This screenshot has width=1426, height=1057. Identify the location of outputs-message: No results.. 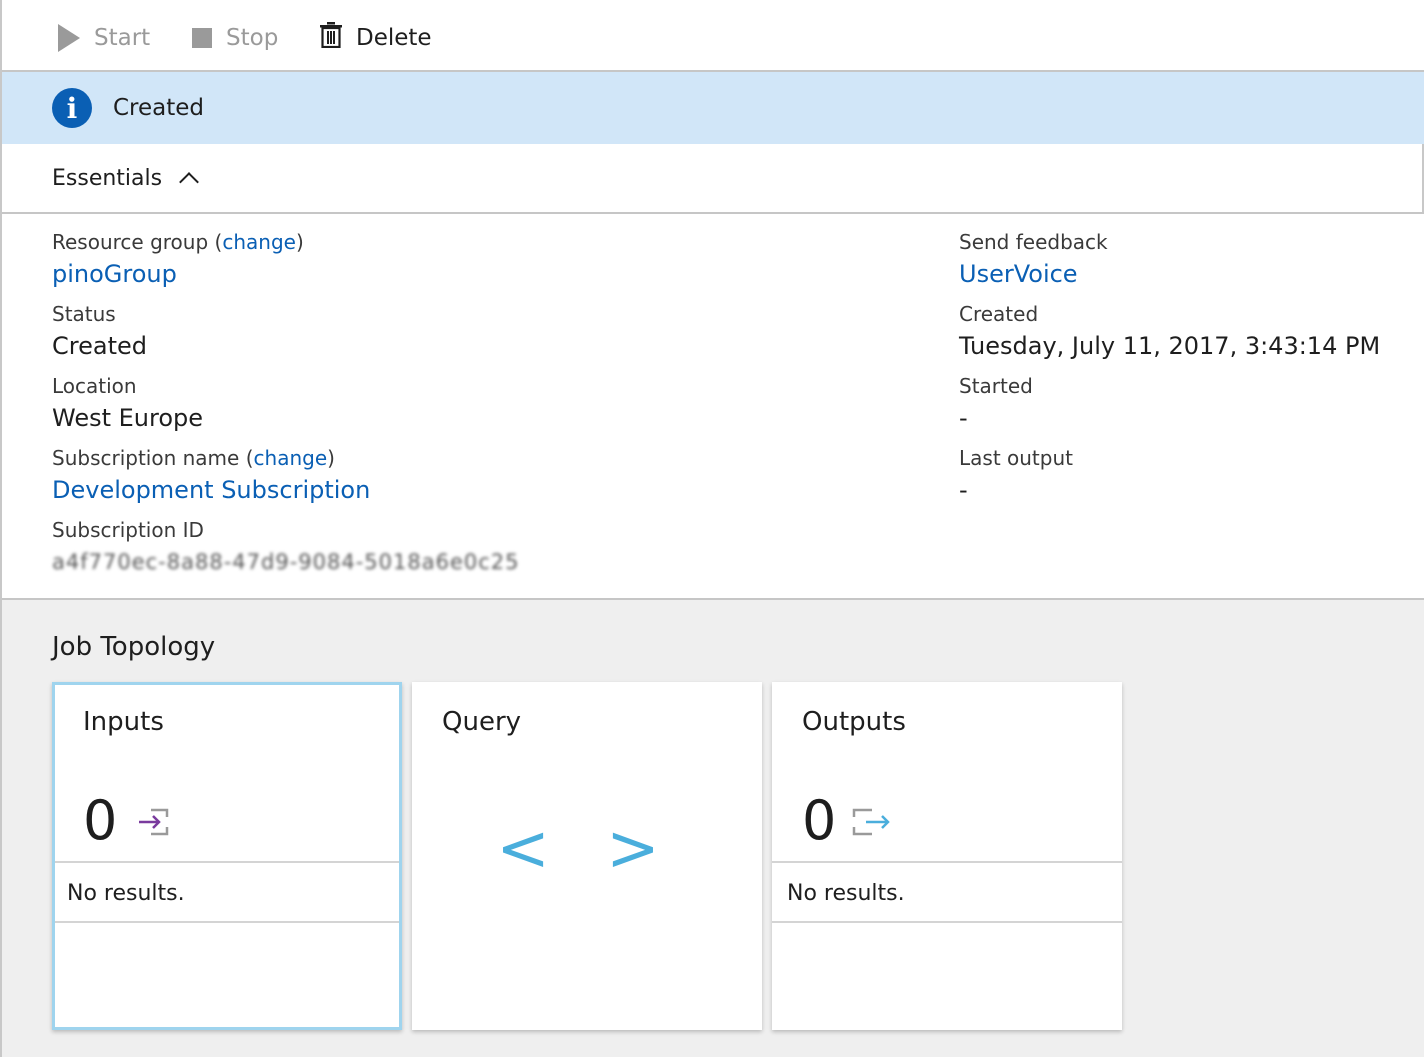
(846, 893).